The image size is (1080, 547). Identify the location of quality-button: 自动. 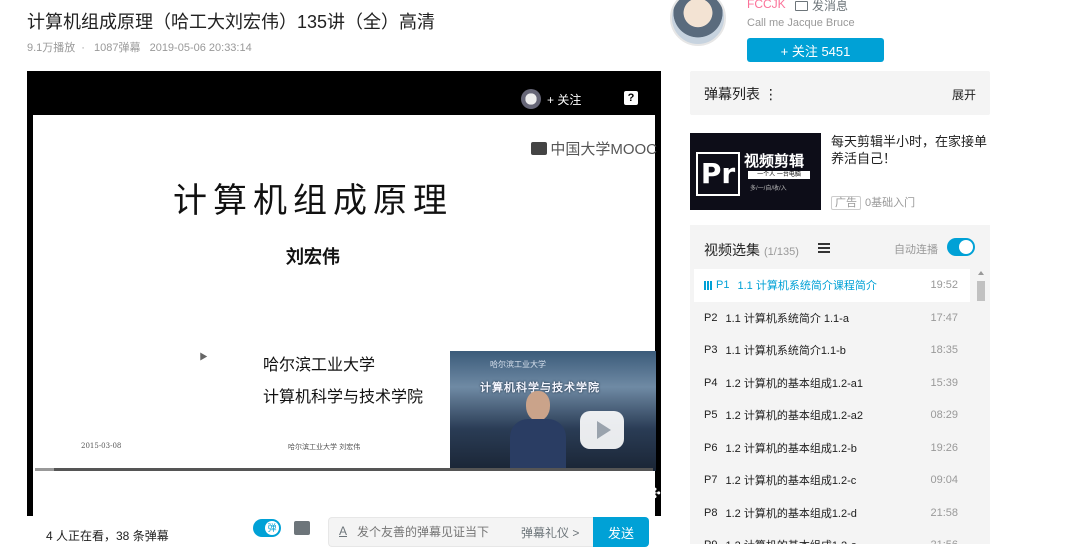
(403, 494).